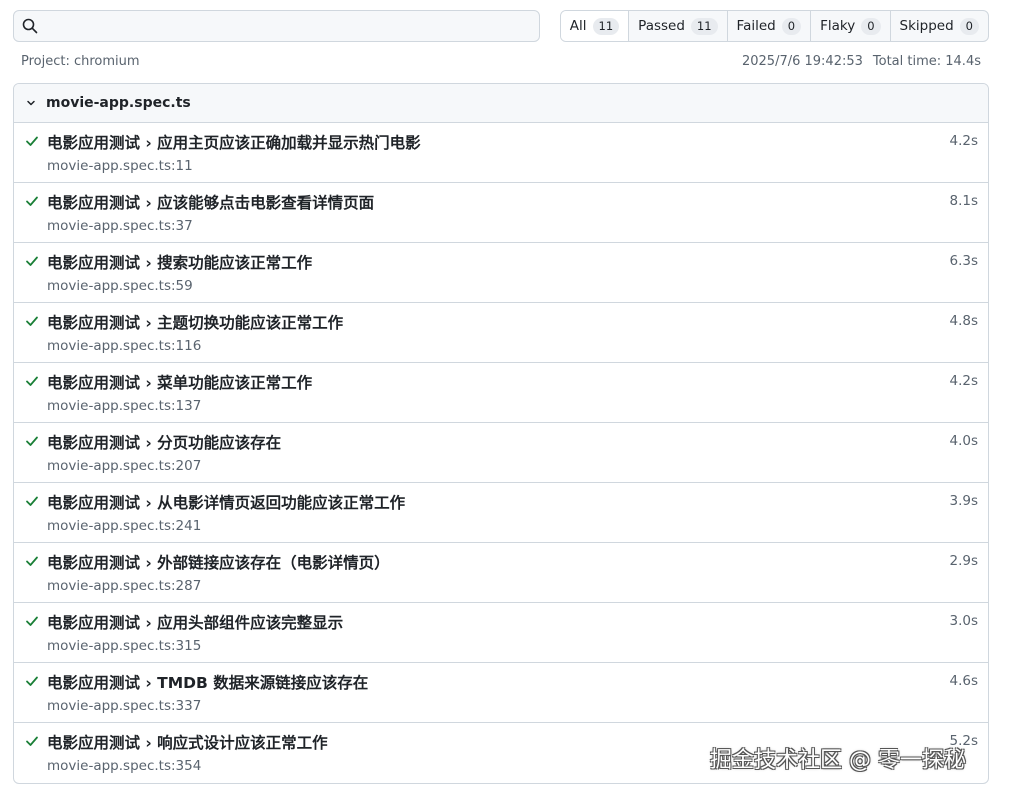 This screenshot has height=794, width=1018. What do you see at coordinates (838, 26) in the screenshot?
I see `filter-label: Flaky` at bounding box center [838, 26].